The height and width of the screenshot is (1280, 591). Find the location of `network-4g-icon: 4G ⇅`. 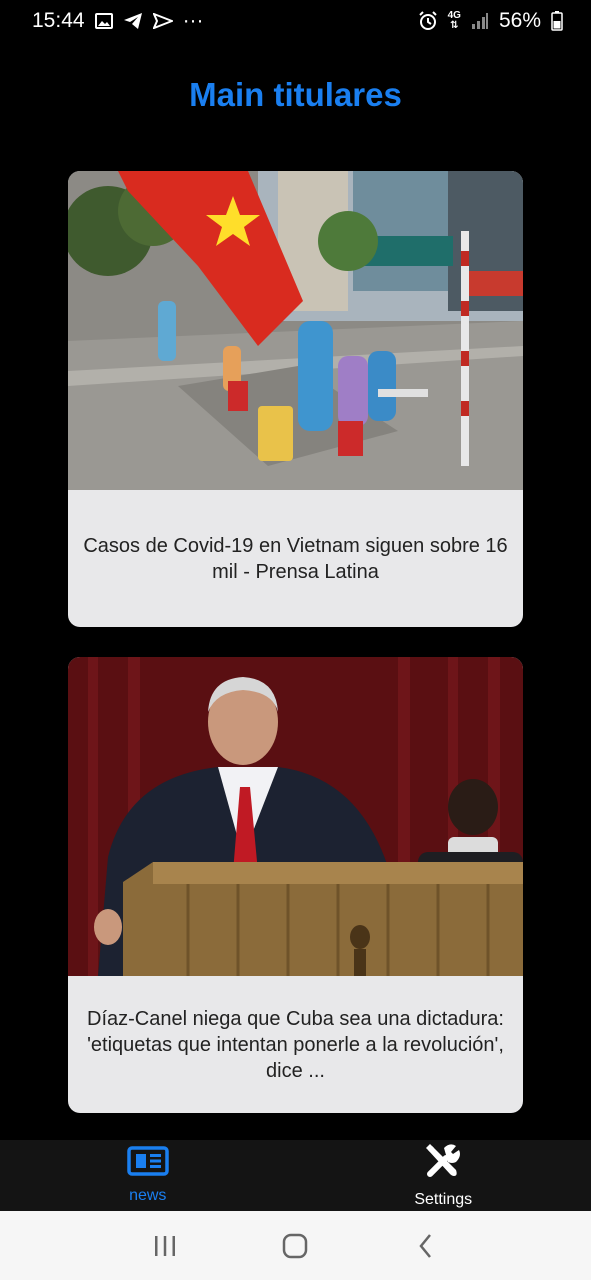

network-4g-icon: 4G ⇅ is located at coordinates (454, 21).